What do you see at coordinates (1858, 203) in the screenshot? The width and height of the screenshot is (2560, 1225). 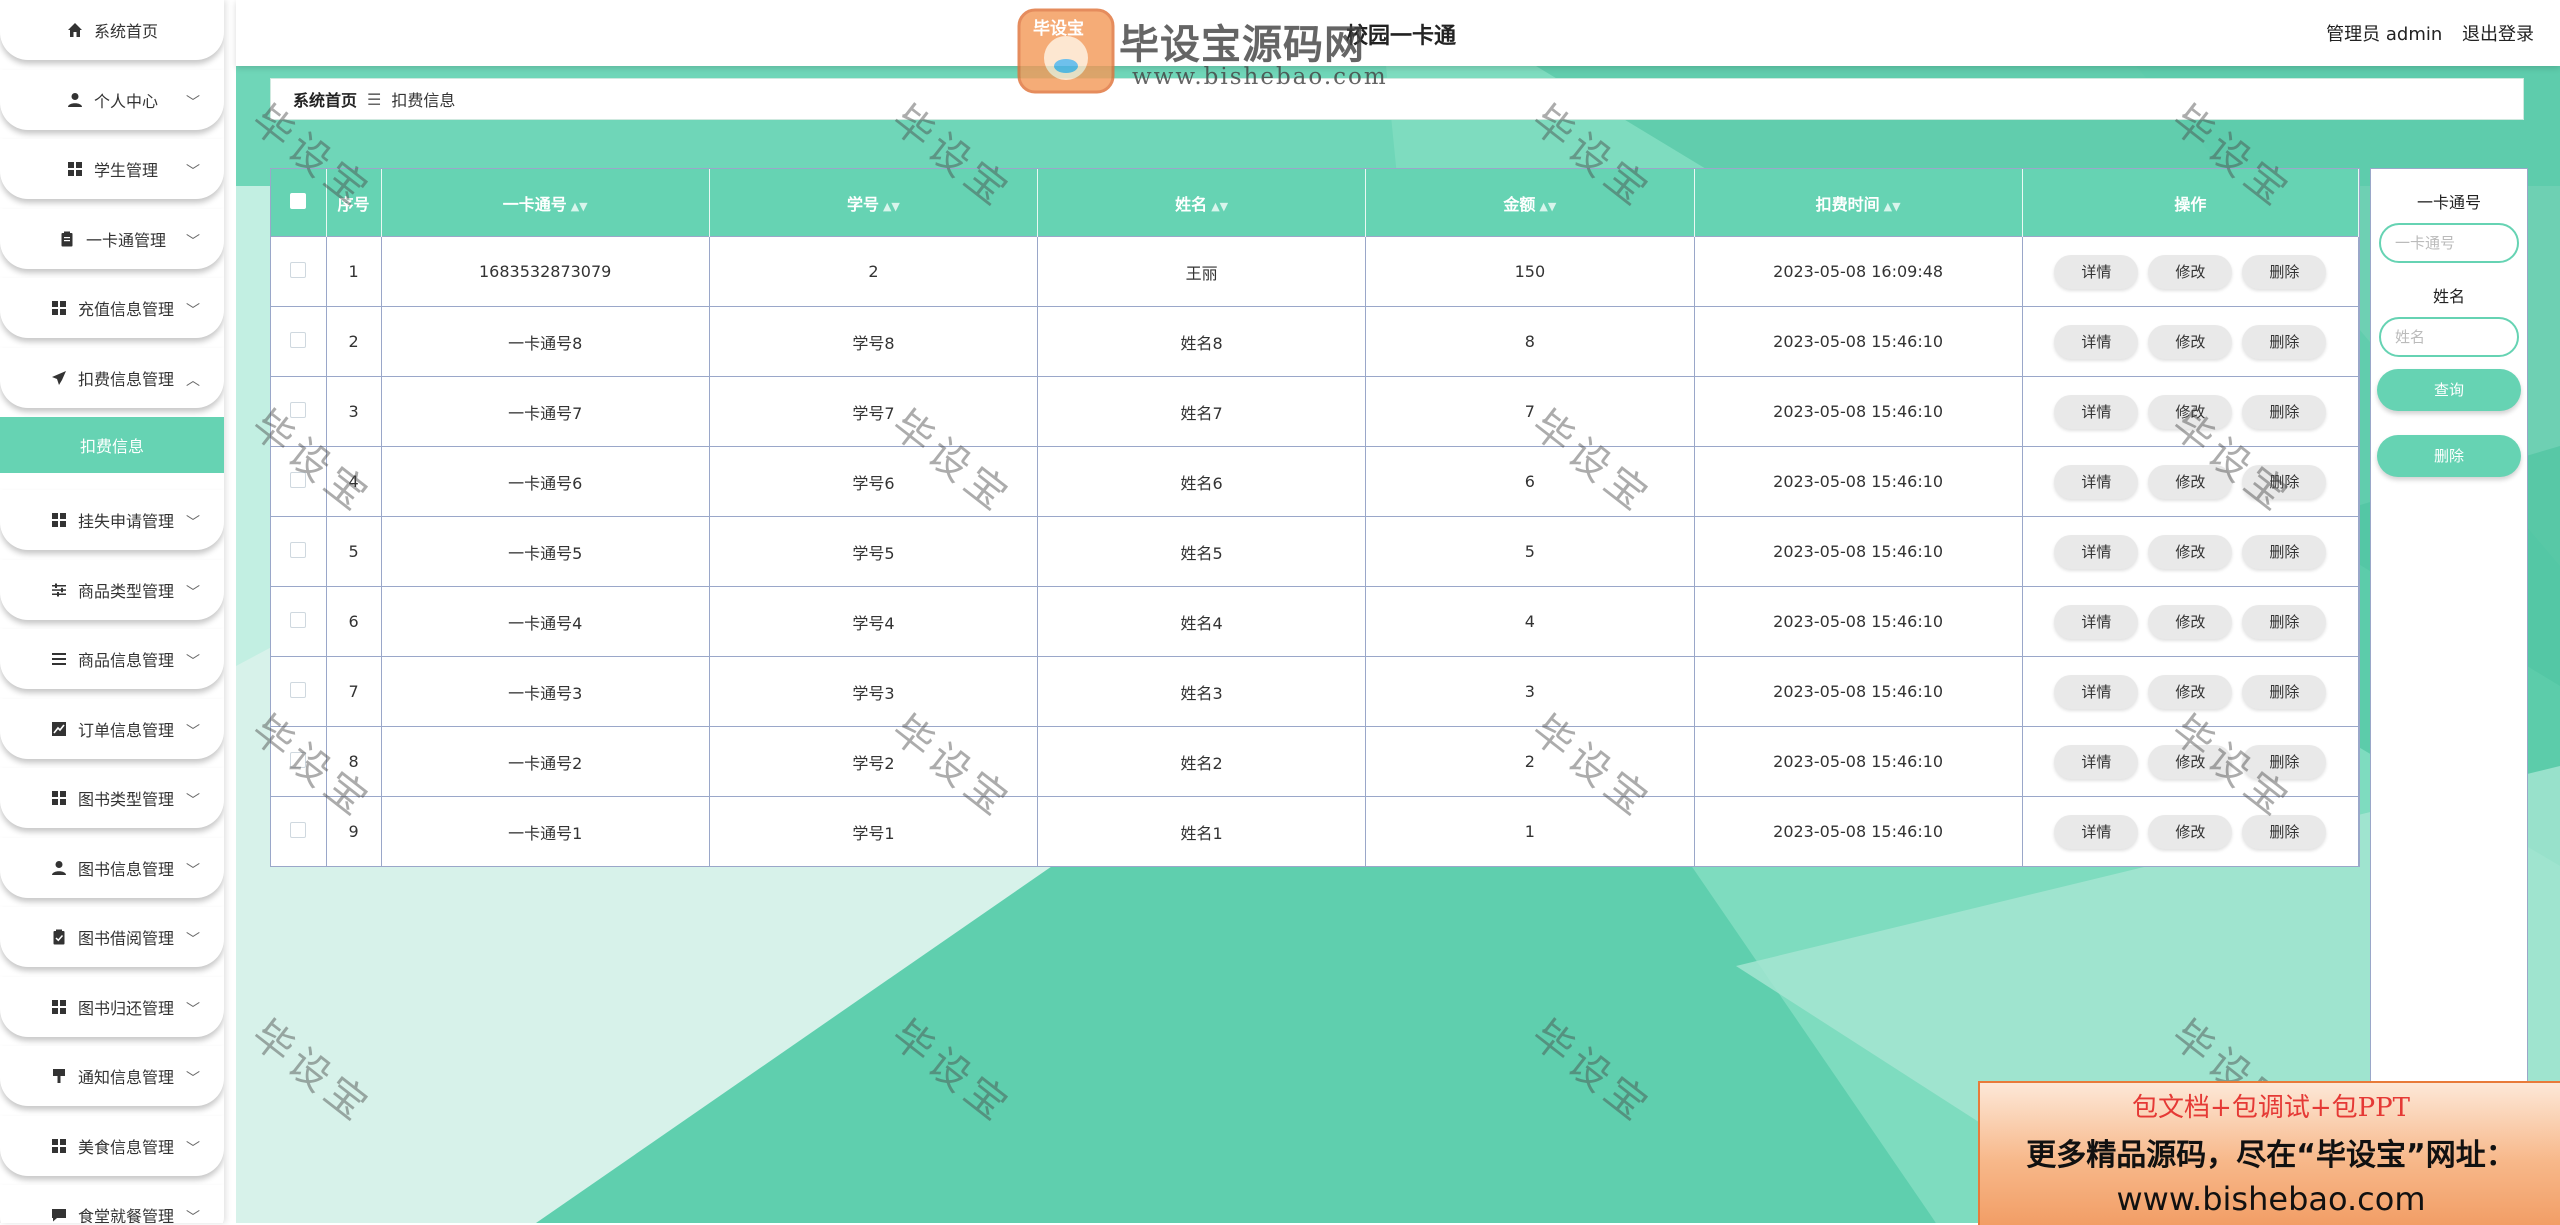 I see `column-header-time: 扣费时间 ▲▼` at bounding box center [1858, 203].